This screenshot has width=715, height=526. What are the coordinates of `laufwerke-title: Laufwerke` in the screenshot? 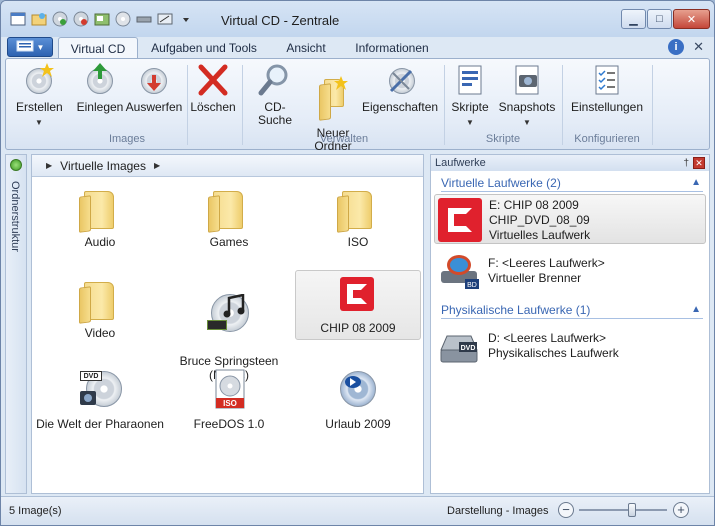 It's located at (460, 163).